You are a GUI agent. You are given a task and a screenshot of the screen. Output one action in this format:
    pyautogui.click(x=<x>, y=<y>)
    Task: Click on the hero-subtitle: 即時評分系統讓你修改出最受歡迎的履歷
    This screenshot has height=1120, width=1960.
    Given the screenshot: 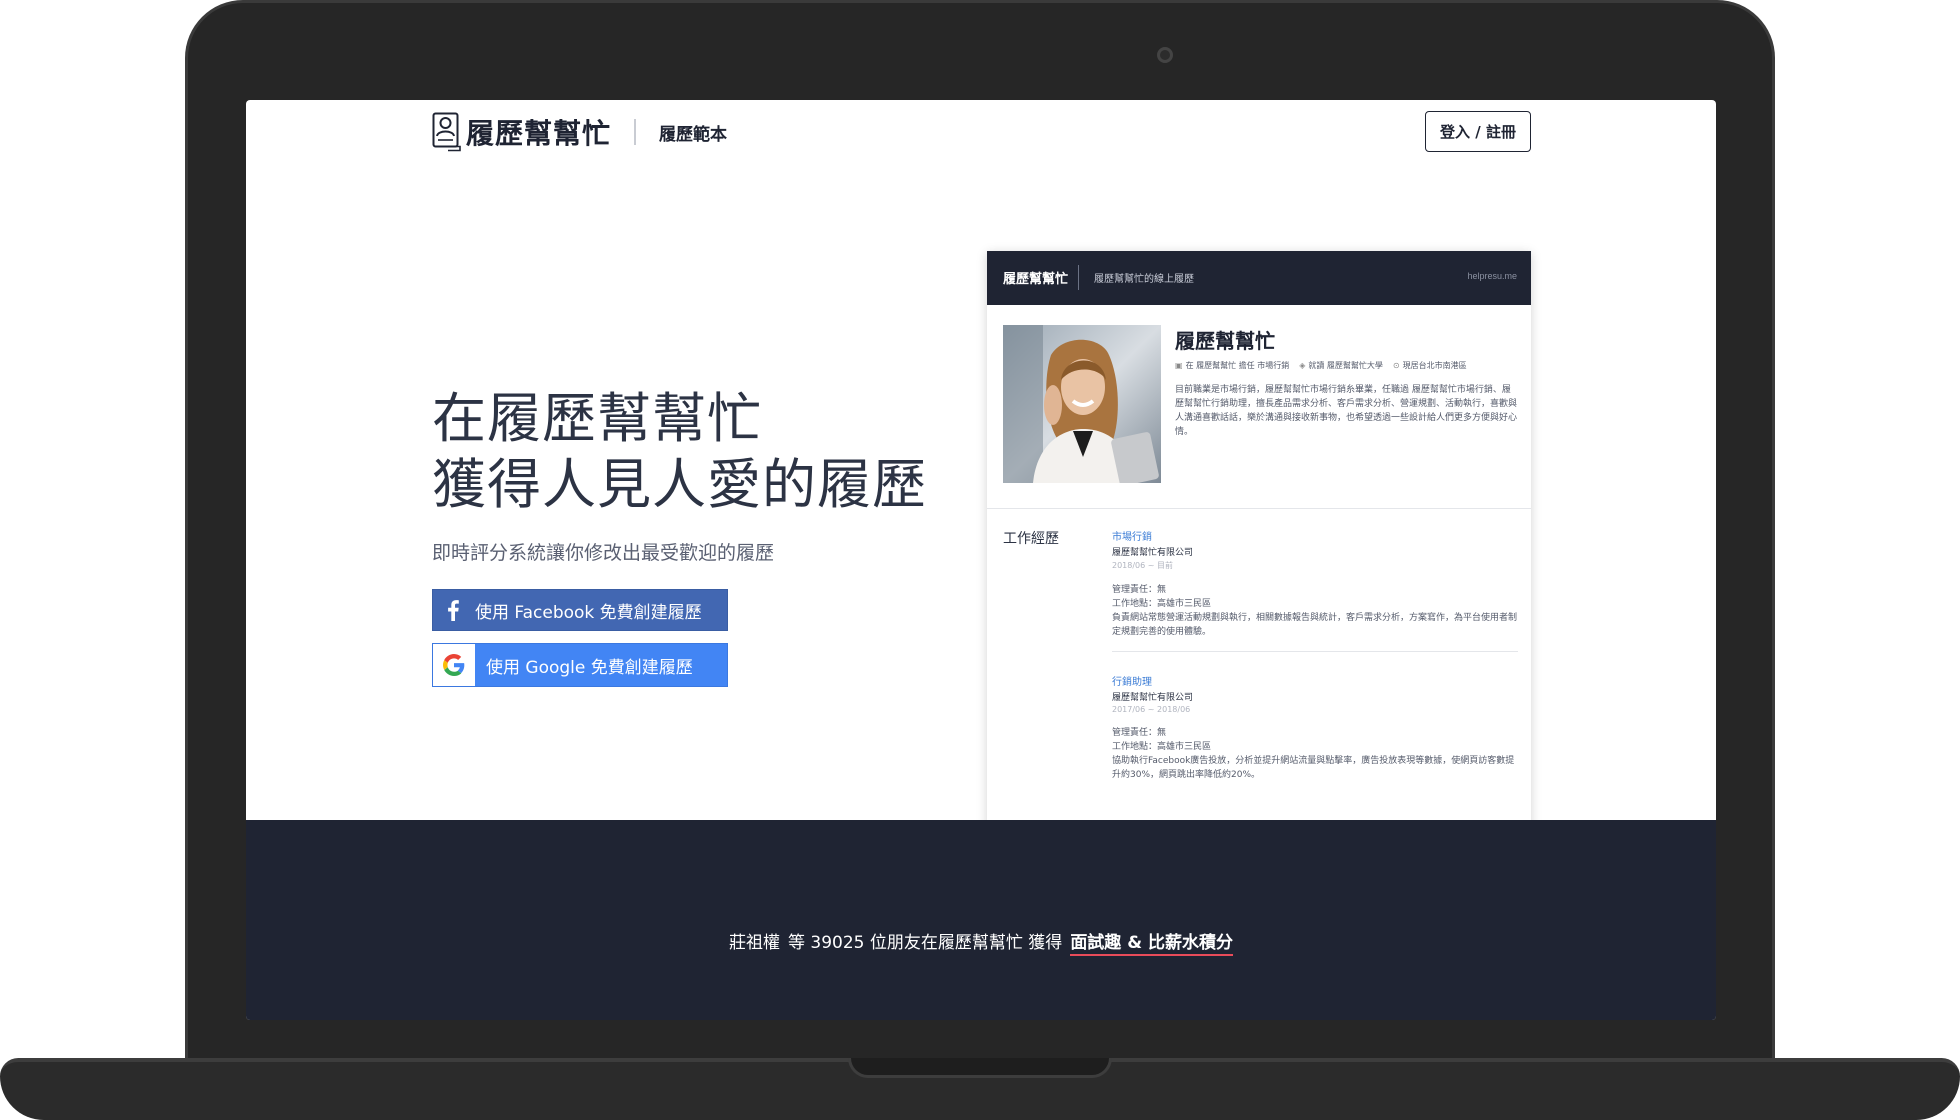 What is the action you would take?
    pyautogui.click(x=603, y=553)
    